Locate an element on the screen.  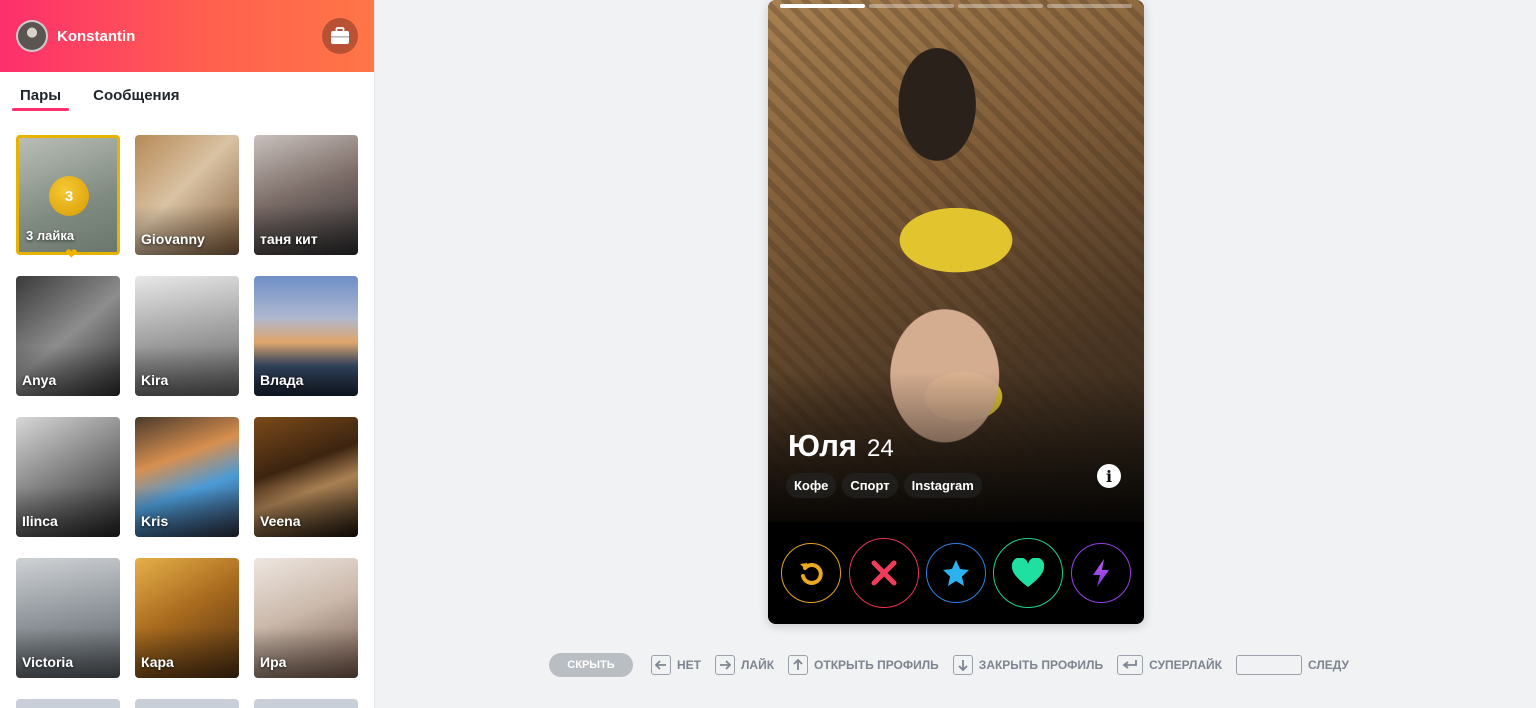
match-name: Kira is located at coordinates (155, 380).